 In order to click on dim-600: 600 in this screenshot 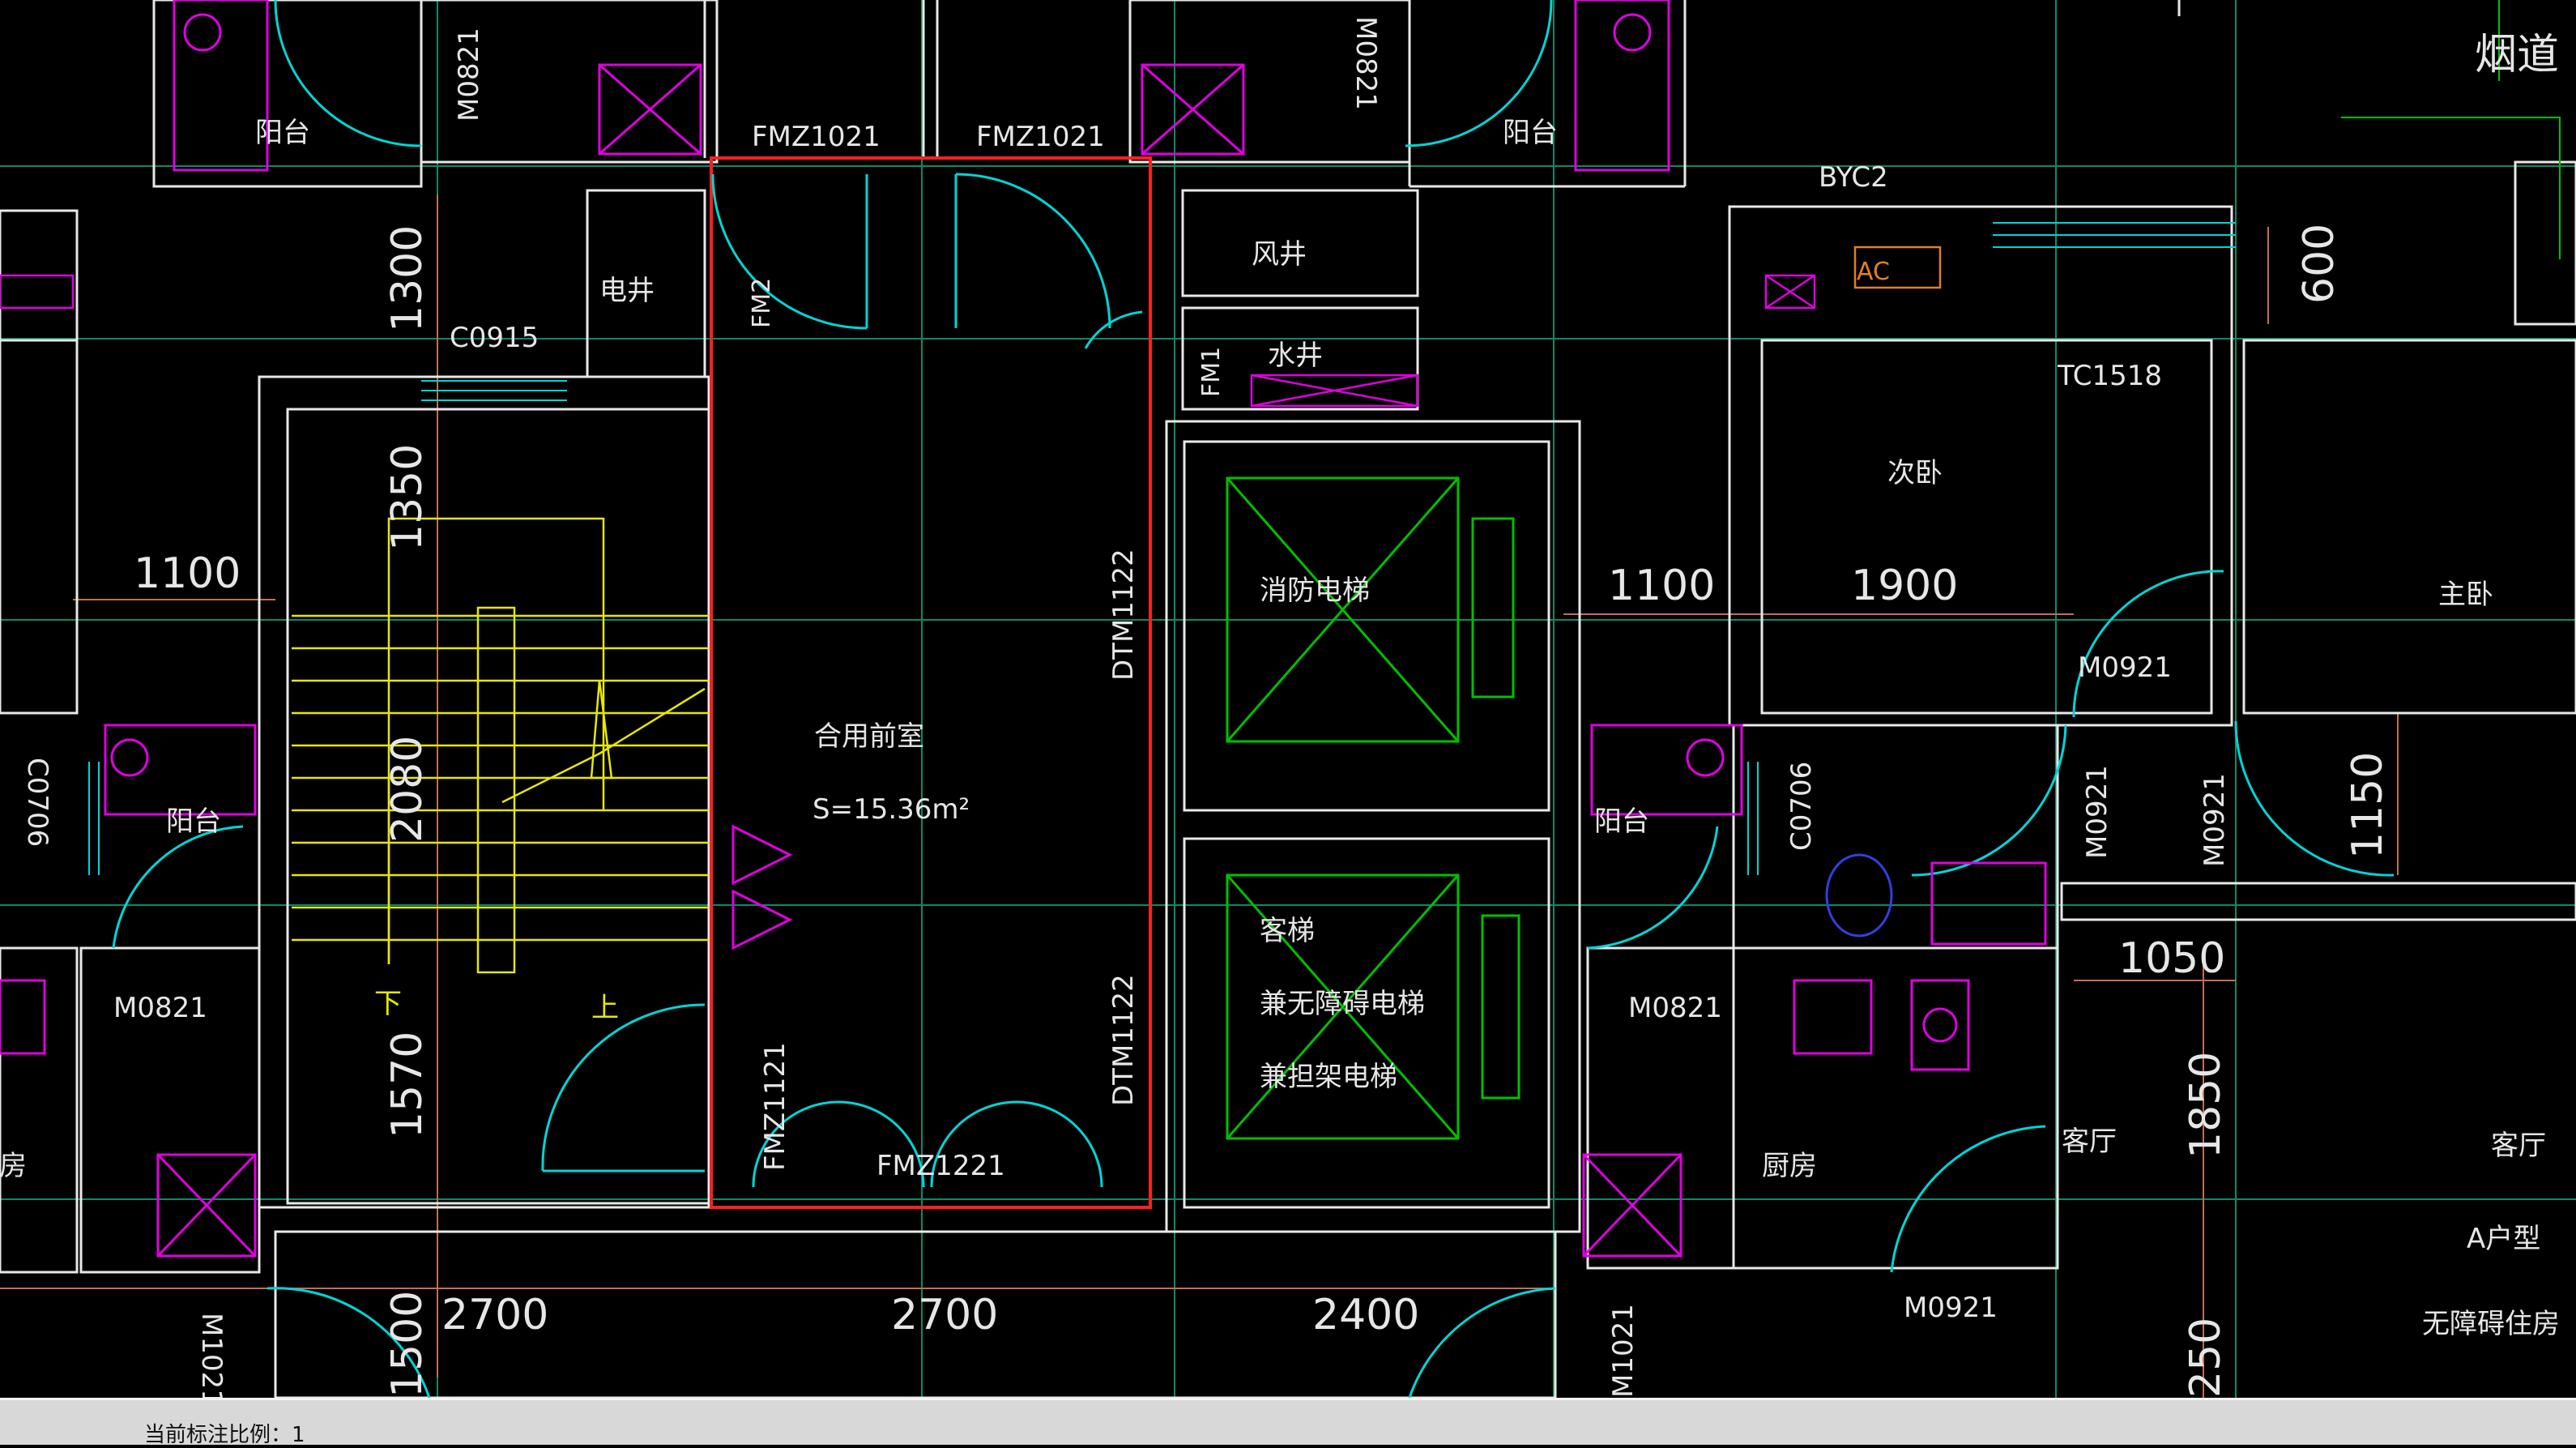, I will do `click(2320, 264)`.